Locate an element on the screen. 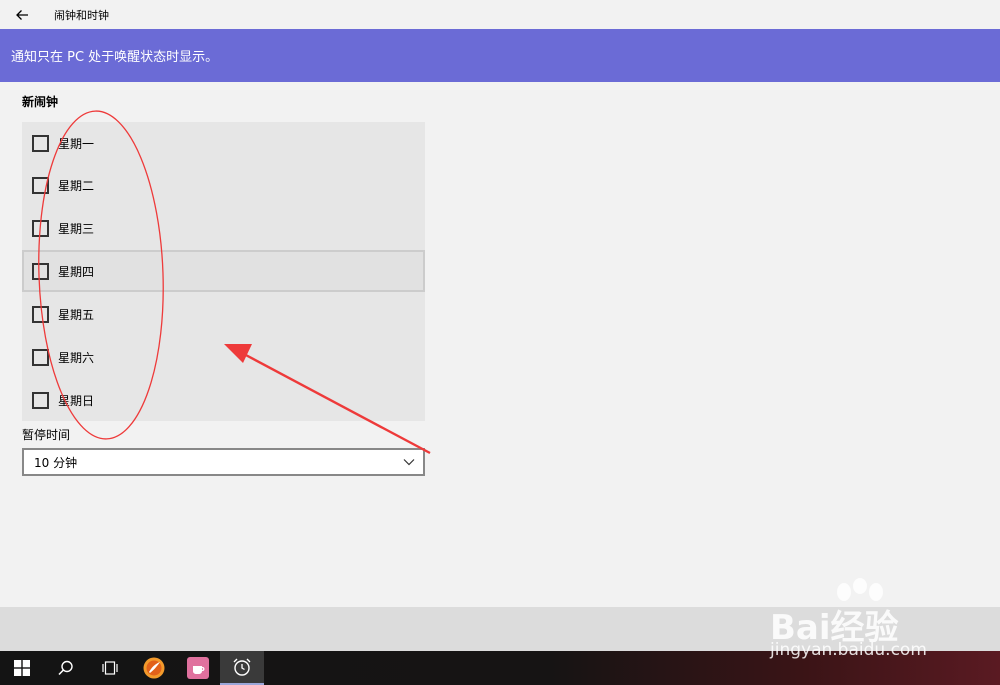  taskbar is located at coordinates (500, 668).